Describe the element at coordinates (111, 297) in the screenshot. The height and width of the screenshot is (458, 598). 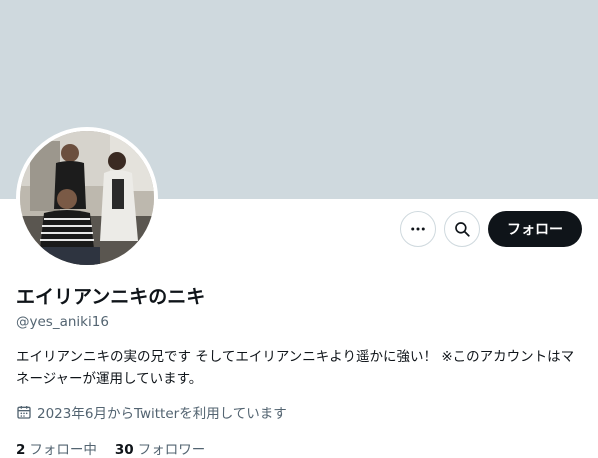
I see `display-name: エイリアンニキのニキ` at that location.